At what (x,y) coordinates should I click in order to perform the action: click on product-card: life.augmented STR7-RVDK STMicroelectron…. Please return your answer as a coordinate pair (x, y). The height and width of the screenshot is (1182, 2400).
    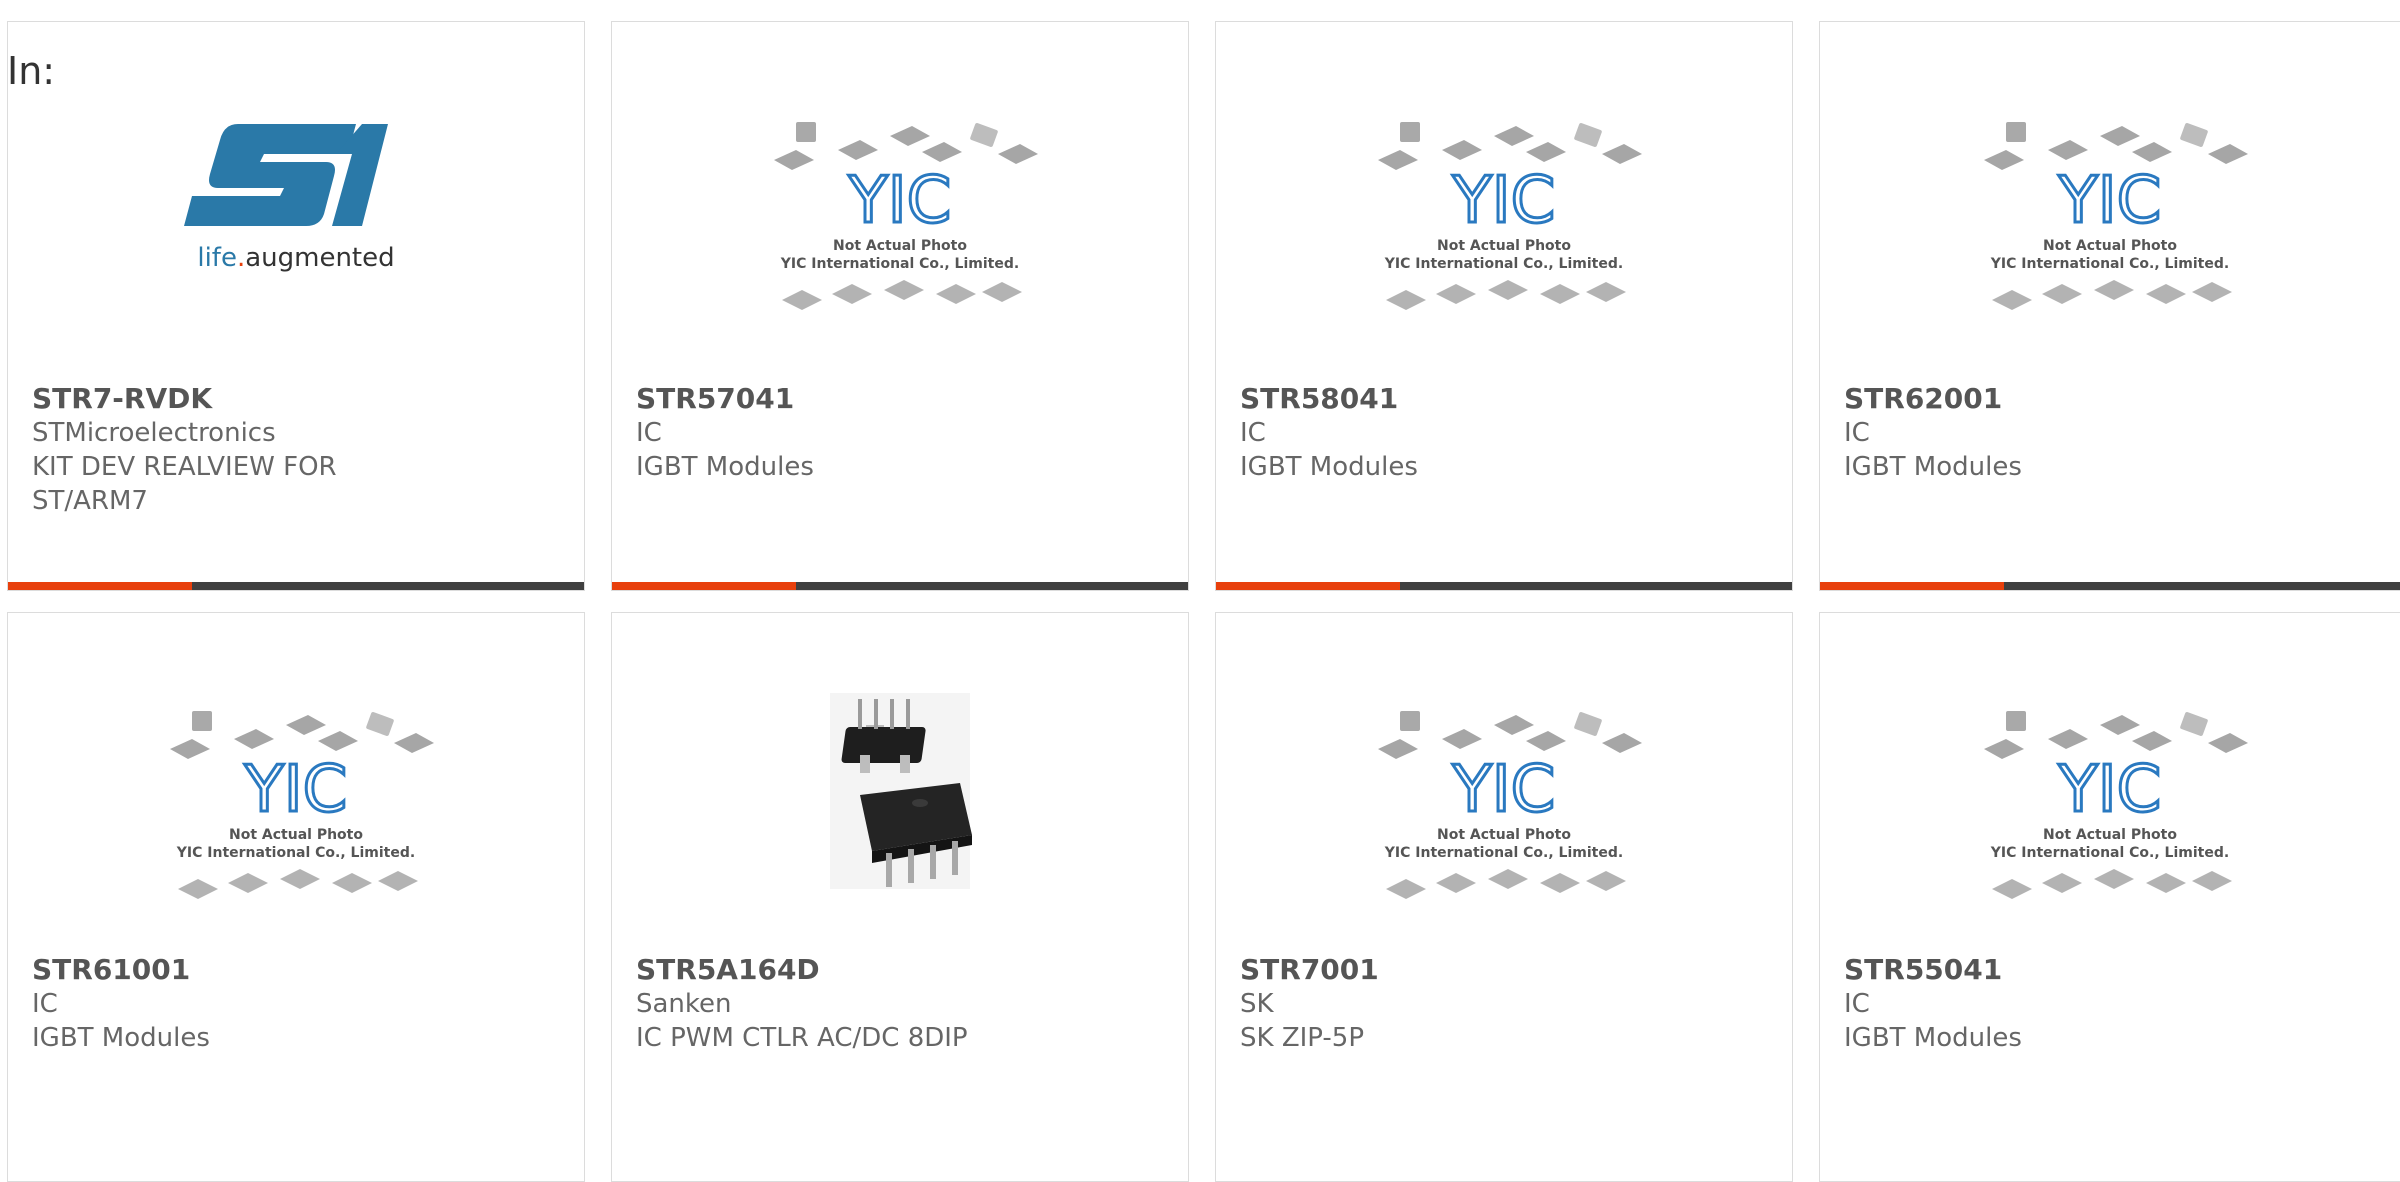
    Looking at the image, I should click on (296, 306).